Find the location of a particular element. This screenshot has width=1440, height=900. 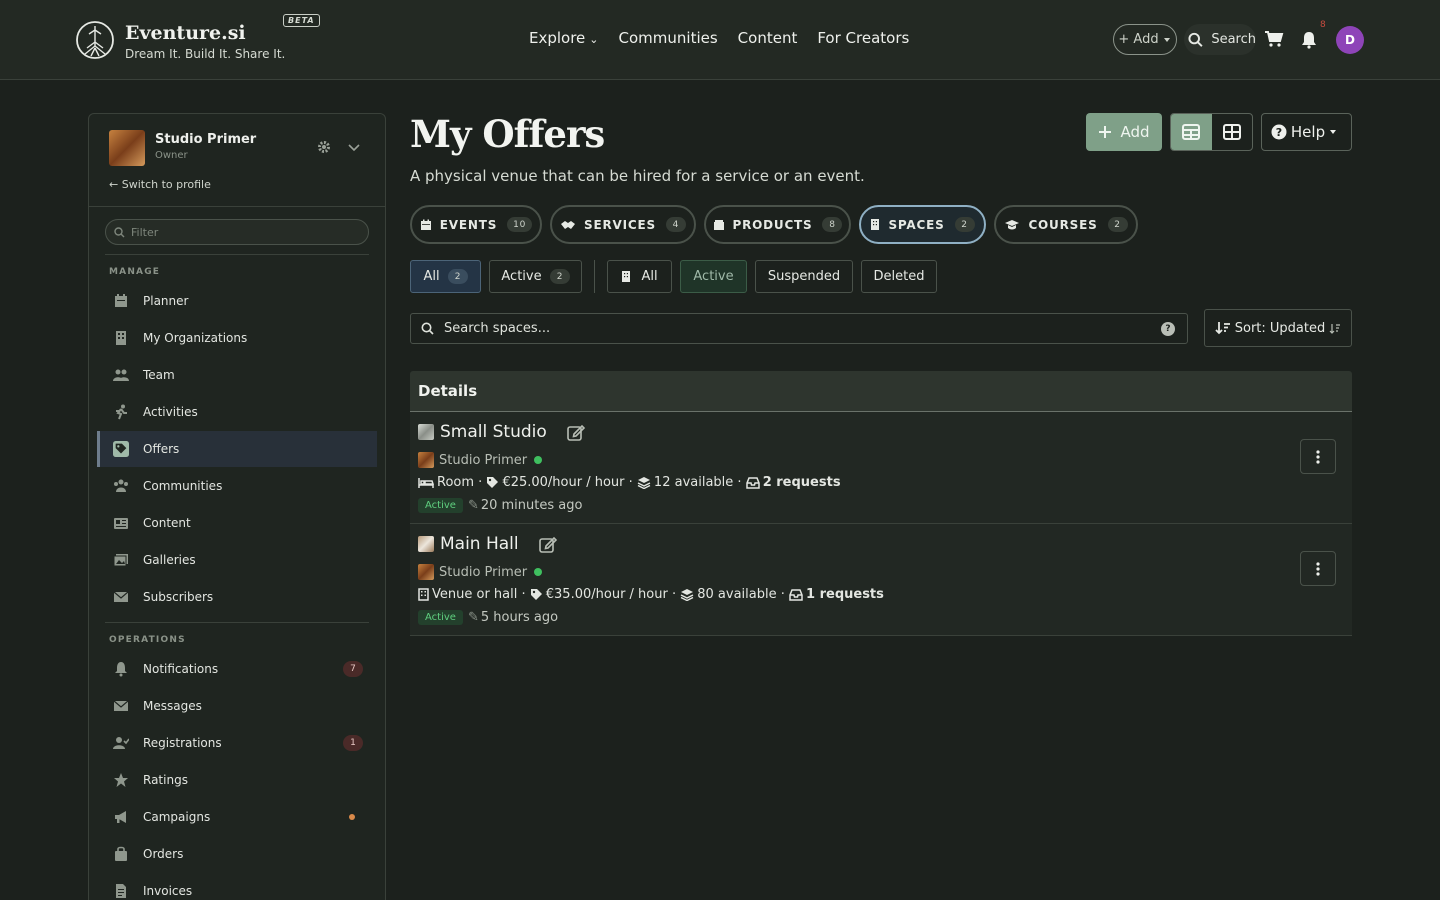

sort-label: Sort: Updated is located at coordinates (1280, 328).